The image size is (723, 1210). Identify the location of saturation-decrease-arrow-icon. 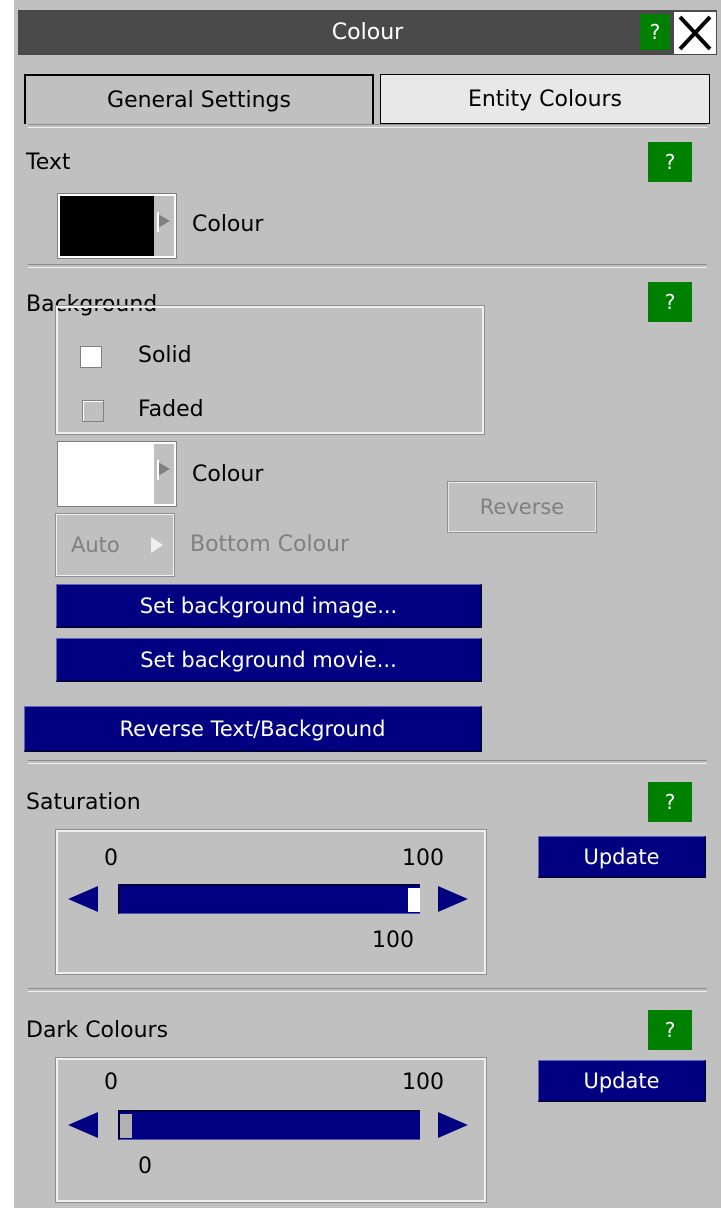
(83, 899).